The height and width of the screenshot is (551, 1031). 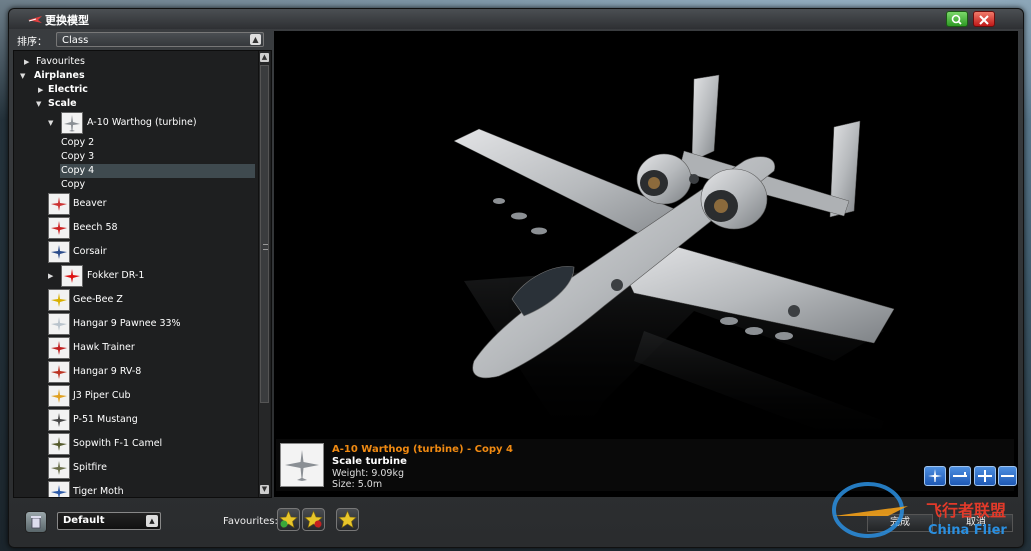 I want to click on tree-item-label: Beaver, so click(x=90, y=203).